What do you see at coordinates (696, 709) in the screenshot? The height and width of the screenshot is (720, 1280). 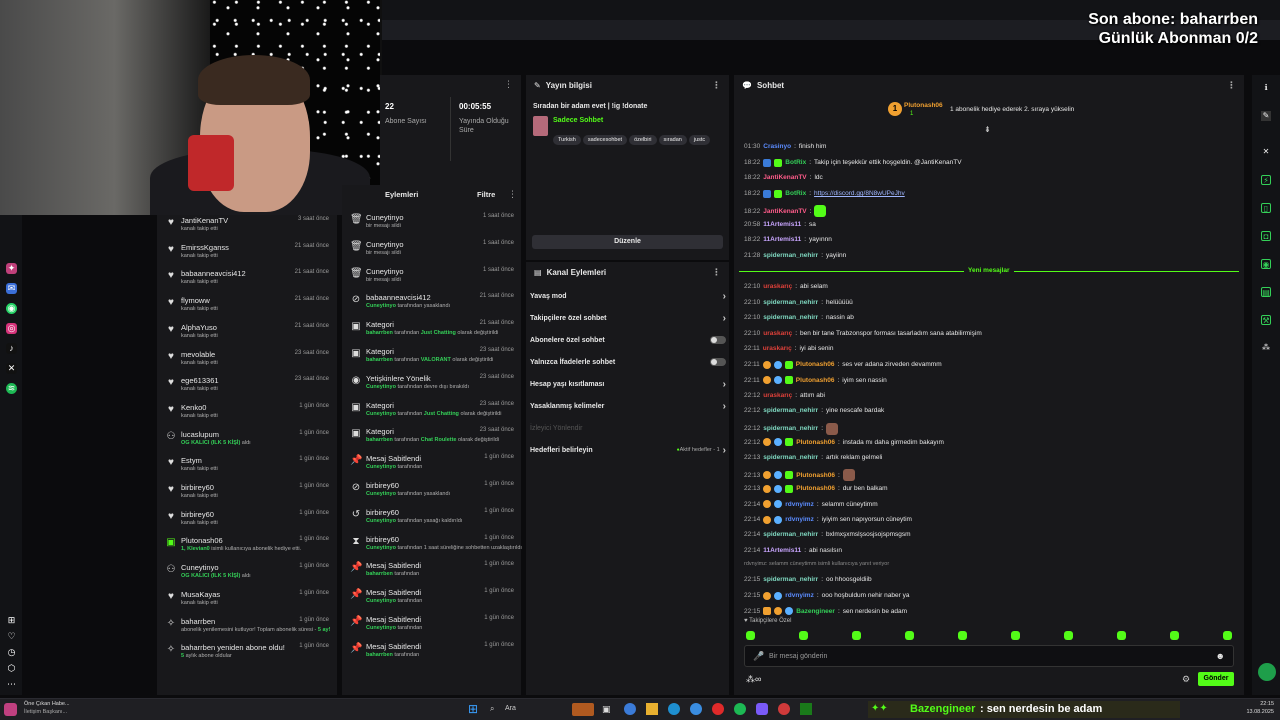 I see `chrome-icon` at bounding box center [696, 709].